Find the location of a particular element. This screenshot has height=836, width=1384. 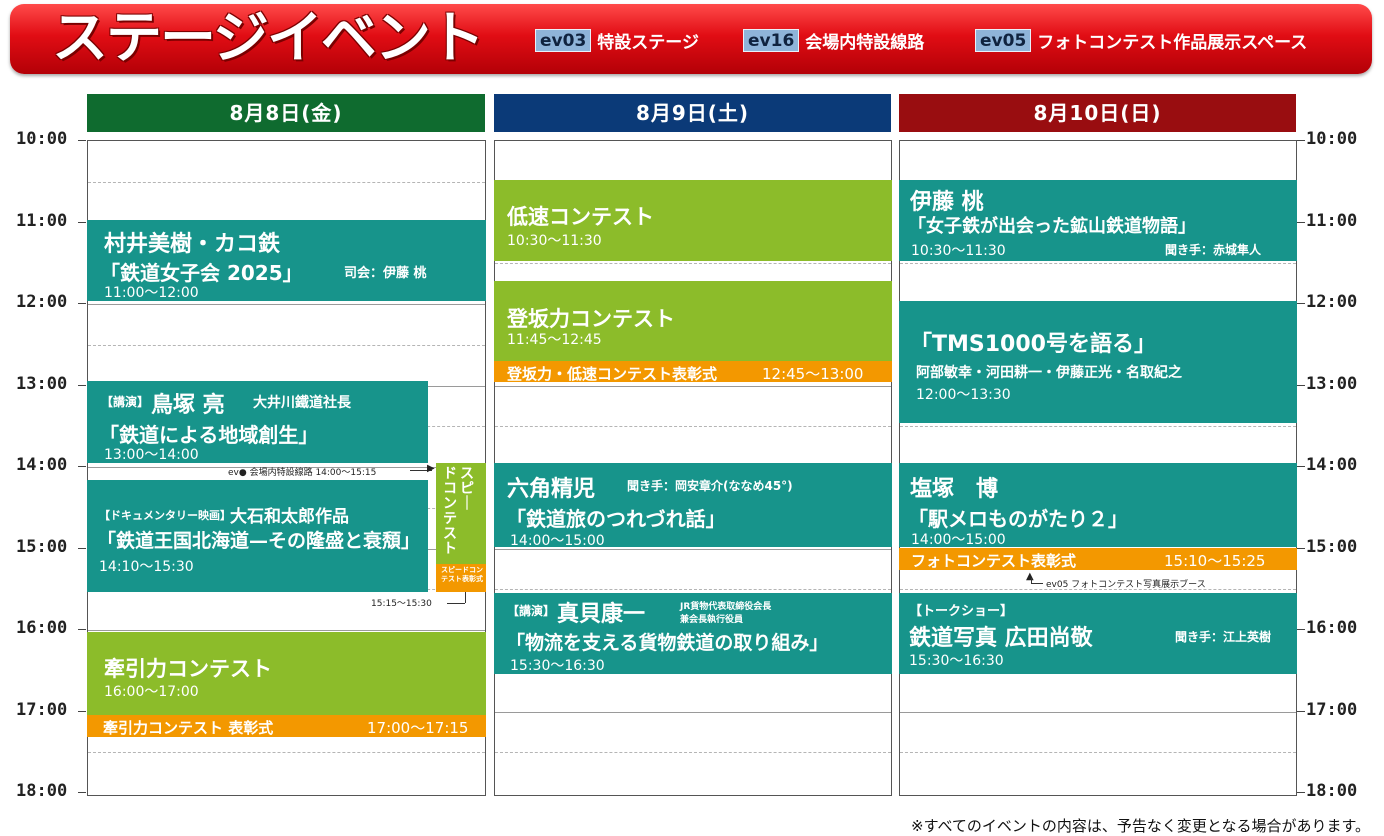

arrow-head-icon: ▶ is located at coordinates (431, 468).